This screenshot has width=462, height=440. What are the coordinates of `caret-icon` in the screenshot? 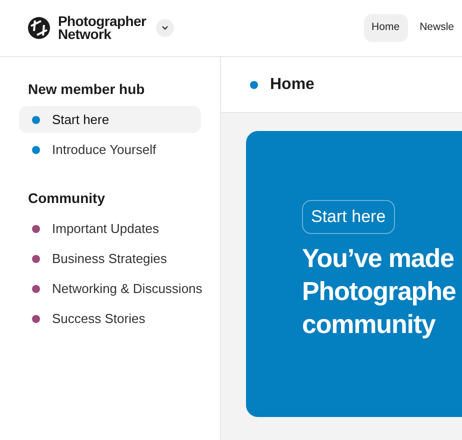 It's located at (165, 28).